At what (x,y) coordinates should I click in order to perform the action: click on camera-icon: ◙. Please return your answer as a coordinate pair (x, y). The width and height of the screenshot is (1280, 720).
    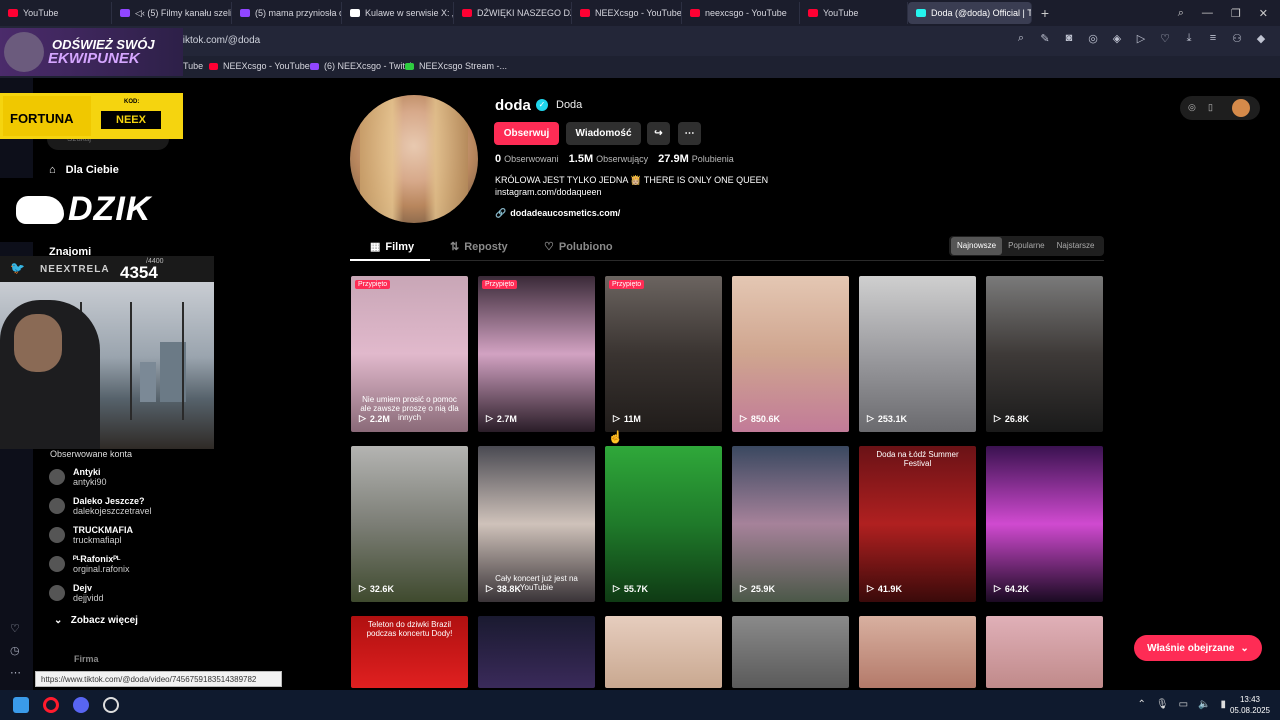
    Looking at the image, I should click on (1069, 38).